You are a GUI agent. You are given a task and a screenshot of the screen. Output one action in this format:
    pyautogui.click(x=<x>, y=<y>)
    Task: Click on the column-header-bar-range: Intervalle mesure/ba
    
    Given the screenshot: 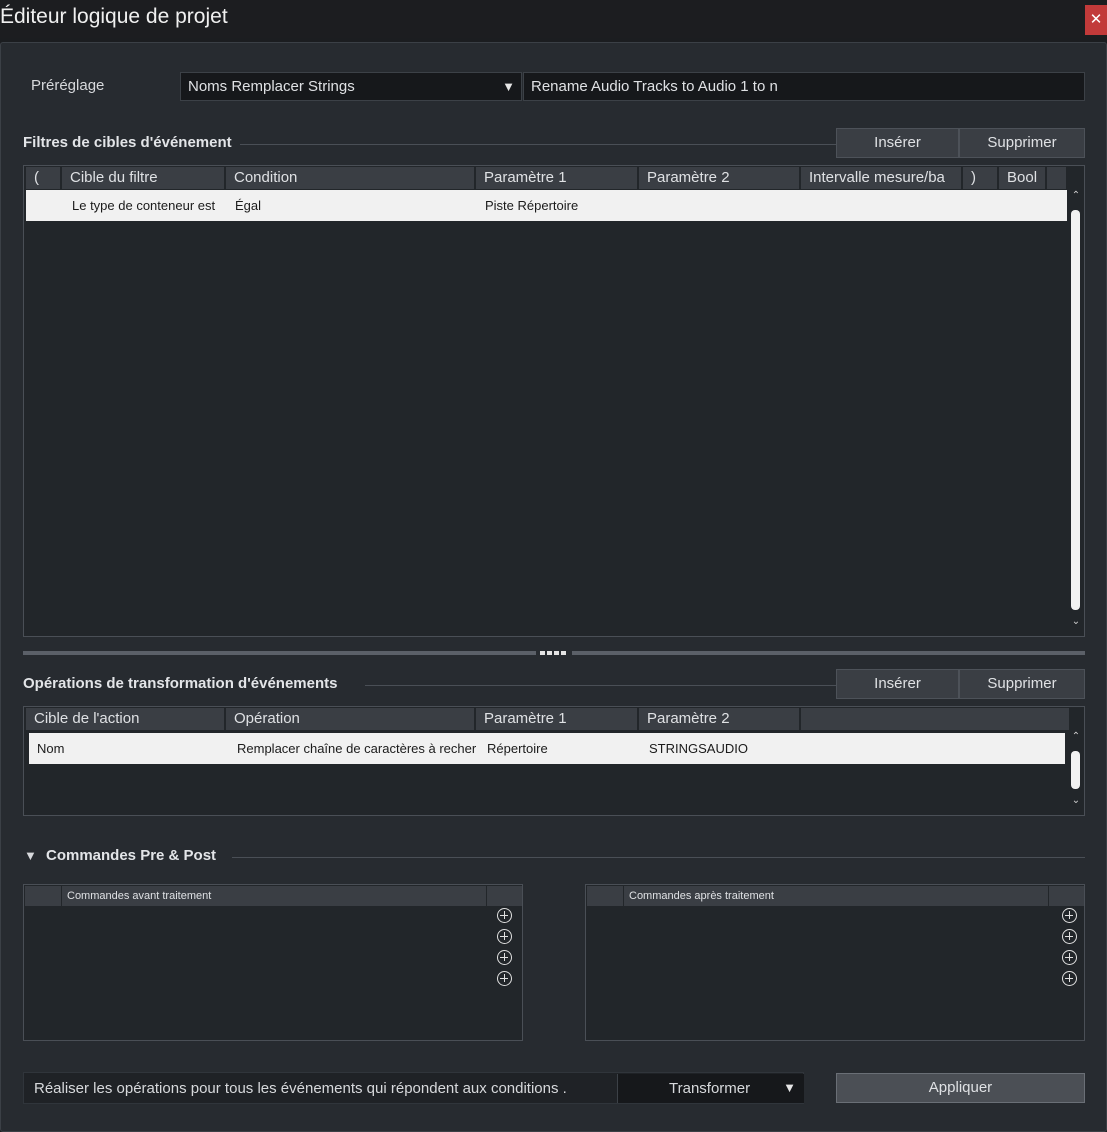 What is the action you would take?
    pyautogui.click(x=882, y=178)
    